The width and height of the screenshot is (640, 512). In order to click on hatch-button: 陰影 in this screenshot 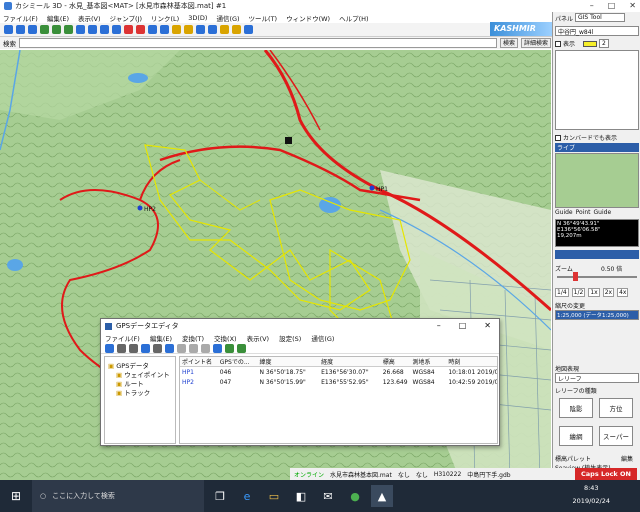, I will do `click(576, 408)`.